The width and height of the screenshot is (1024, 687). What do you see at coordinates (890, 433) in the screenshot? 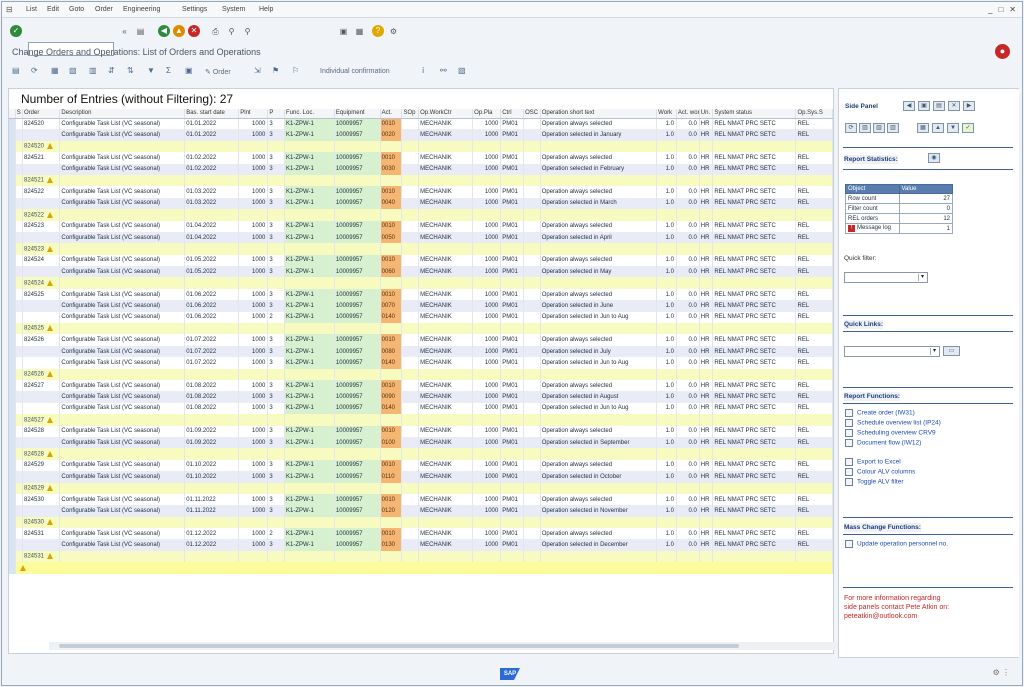
I see `scheduling-overview-link: Scheduling overview CRV9` at bounding box center [890, 433].